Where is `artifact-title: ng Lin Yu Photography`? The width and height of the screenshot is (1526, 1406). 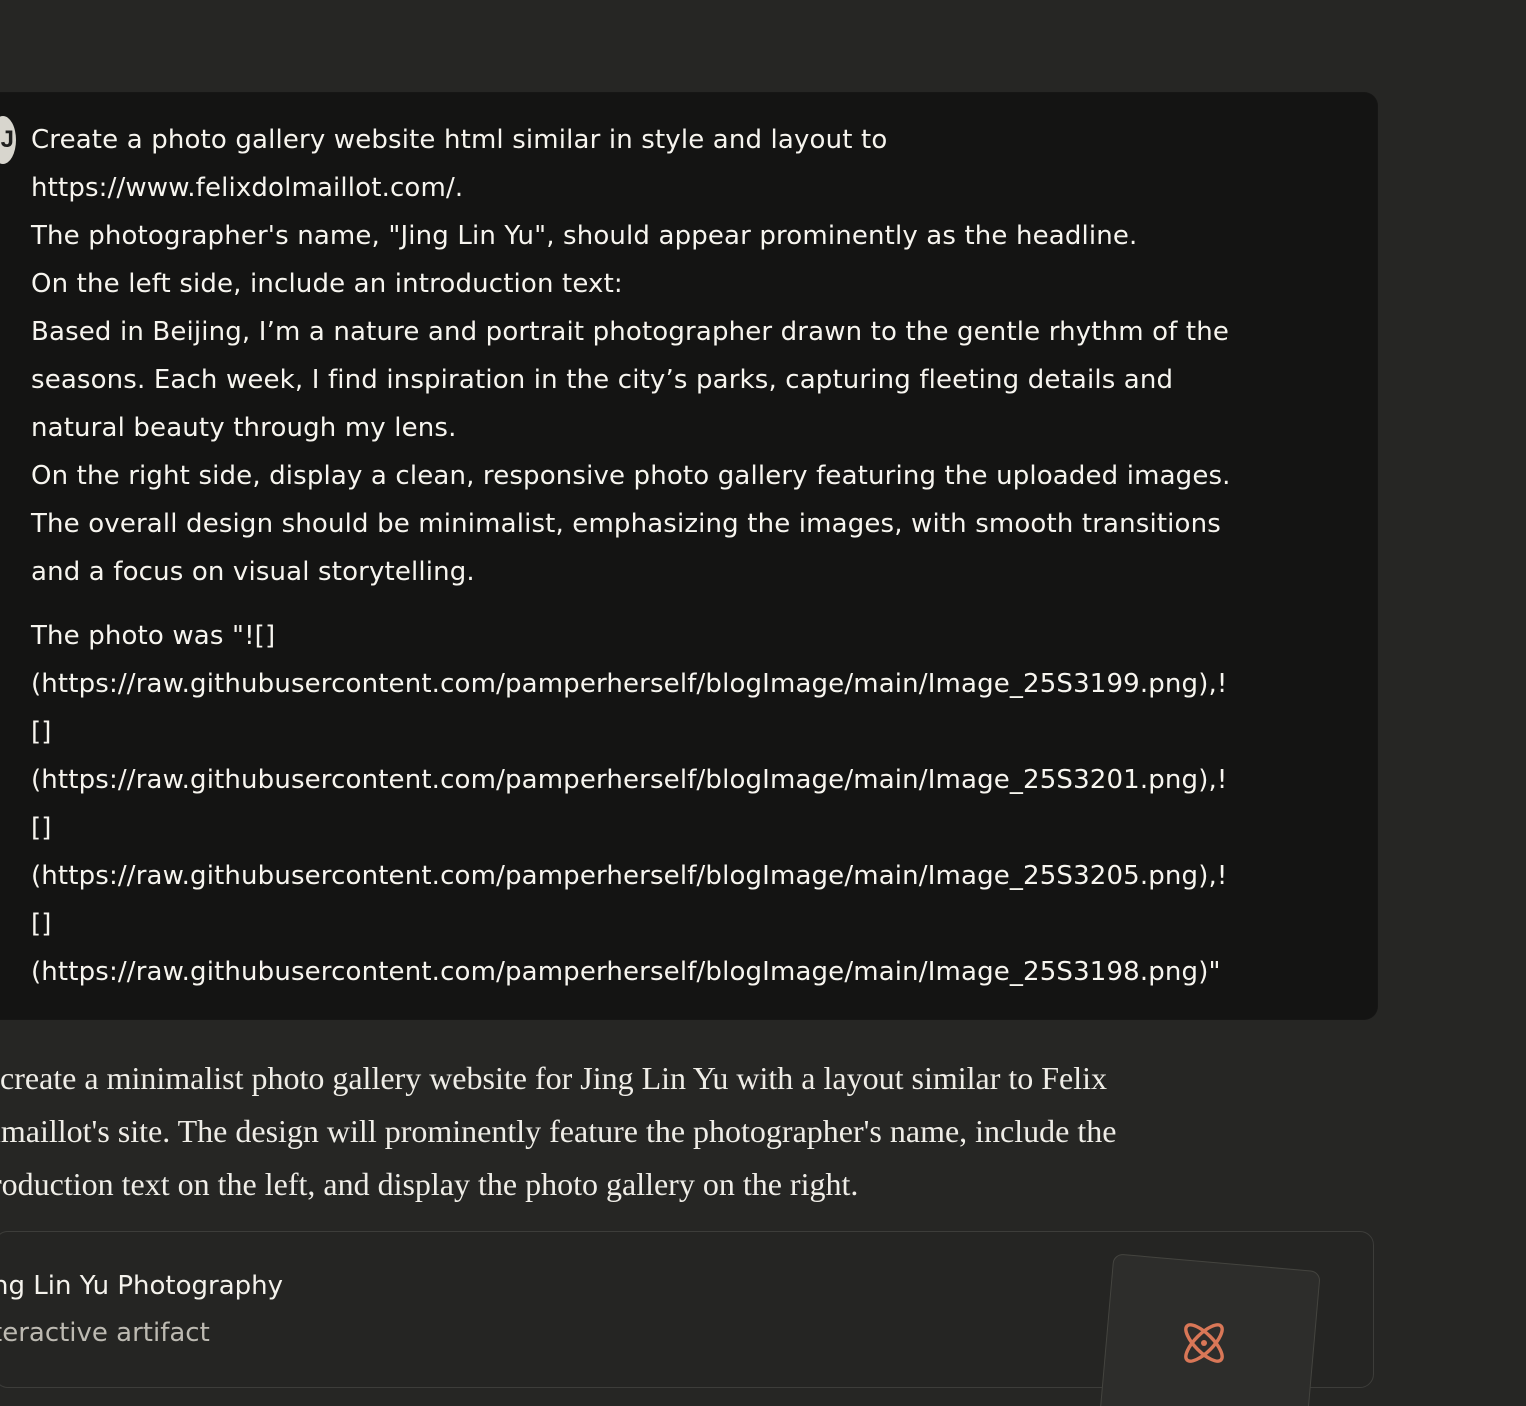 artifact-title: ng Lin Yu Photography is located at coordinates (246, 1286).